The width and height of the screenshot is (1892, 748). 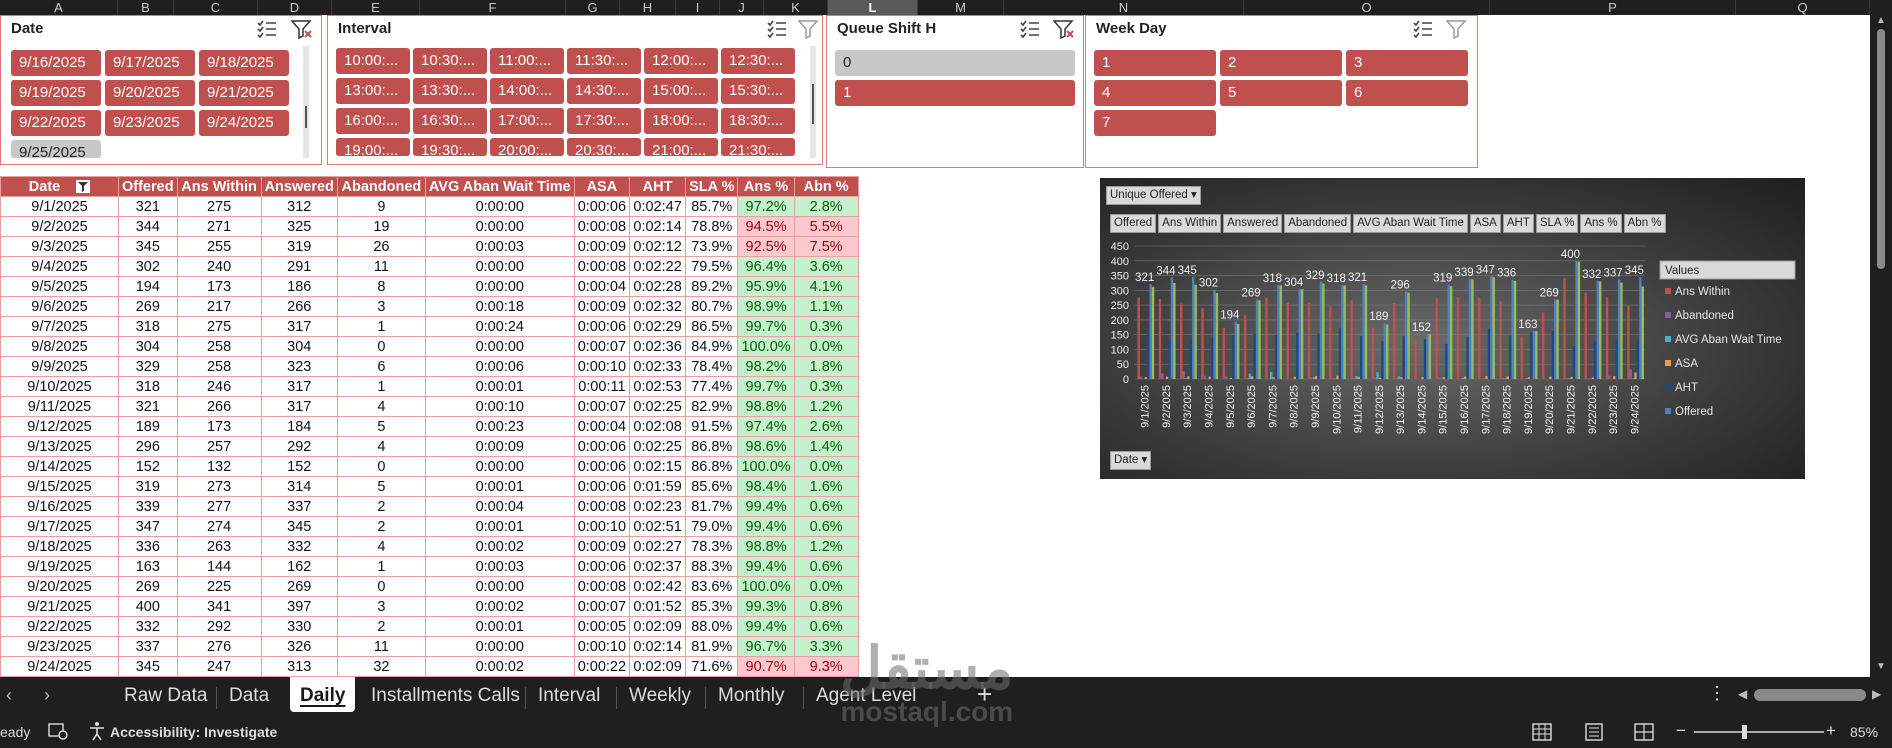 What do you see at coordinates (59, 7) in the screenshot?
I see `column-header-a: A` at bounding box center [59, 7].